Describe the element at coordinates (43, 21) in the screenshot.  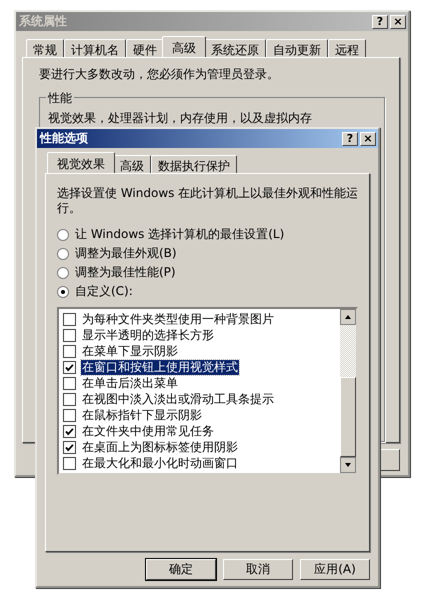
I see `window-title: 系统属性` at that location.